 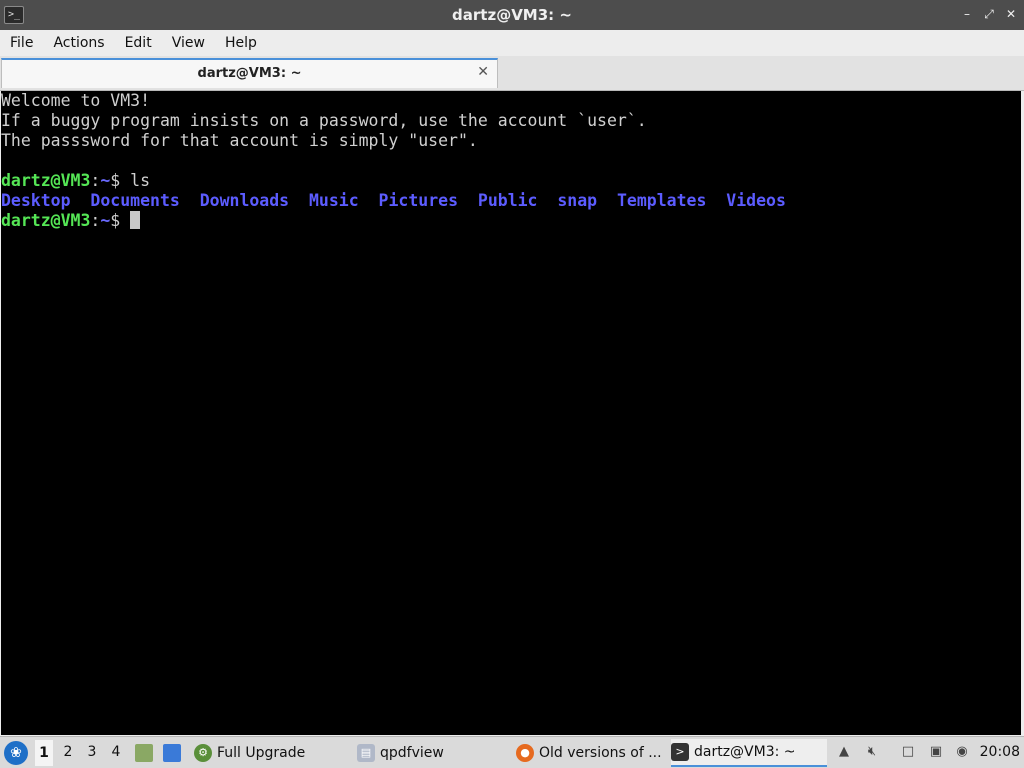 I want to click on dir-entry: Desktop, so click(x=36, y=200).